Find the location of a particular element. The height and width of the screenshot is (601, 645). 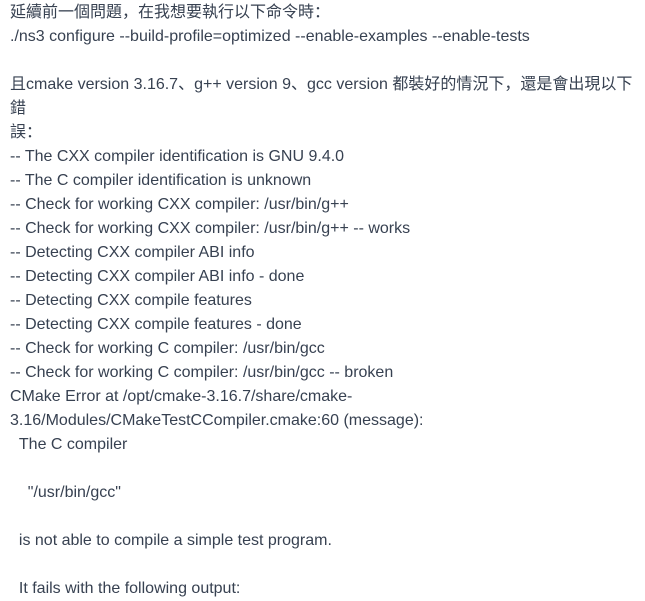

error-line: "/usr/bin/gcc" is located at coordinates (65, 492).